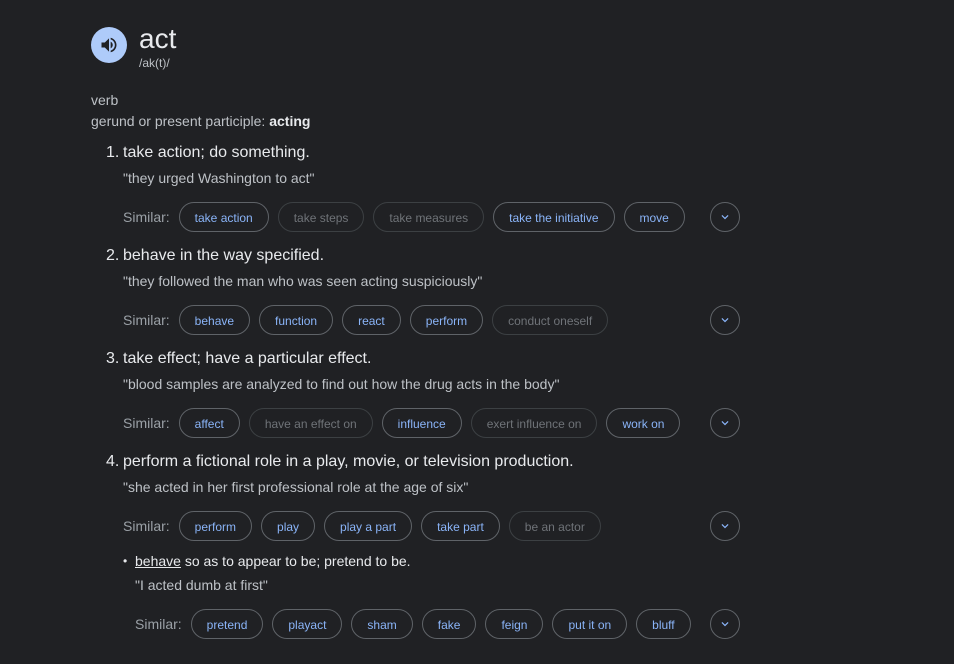 This screenshot has width=954, height=664. I want to click on synonym-chip: put it on, so click(590, 624).